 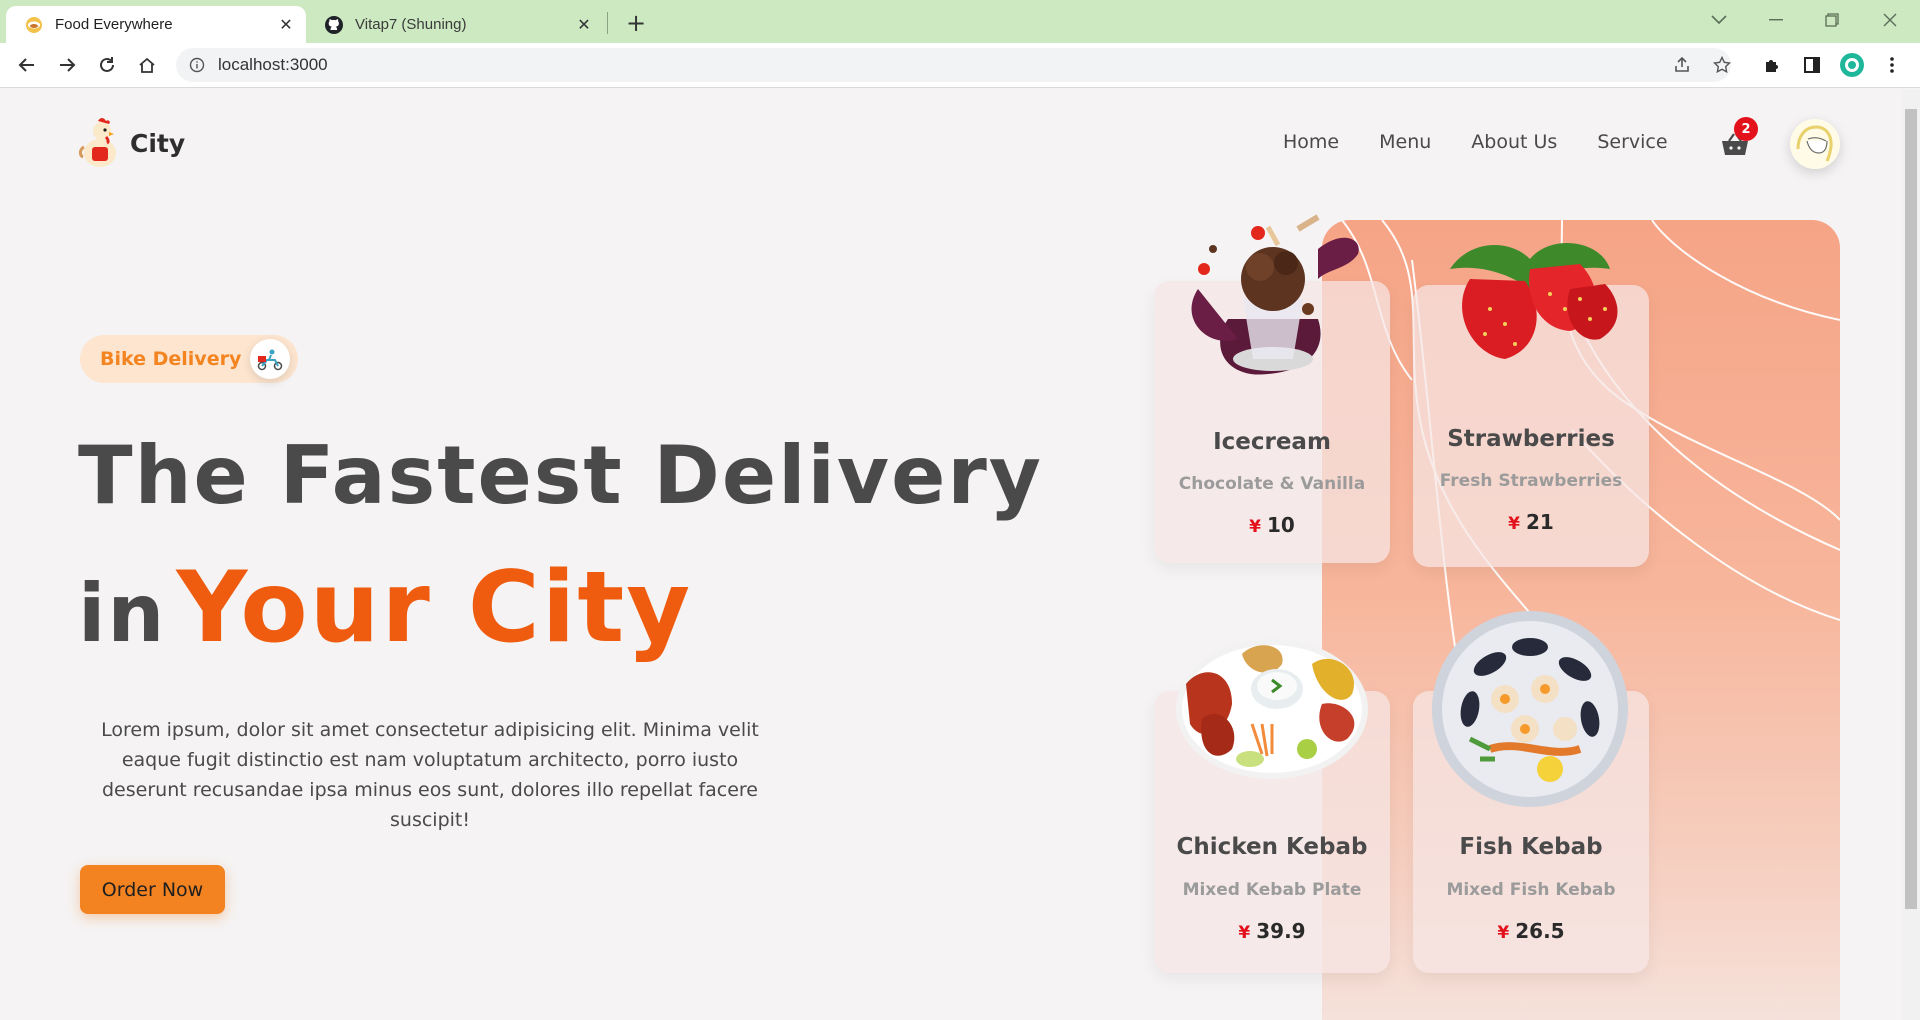 What do you see at coordinates (1531, 890) in the screenshot?
I see `card-subtitle: Mixed Fish Kebab` at bounding box center [1531, 890].